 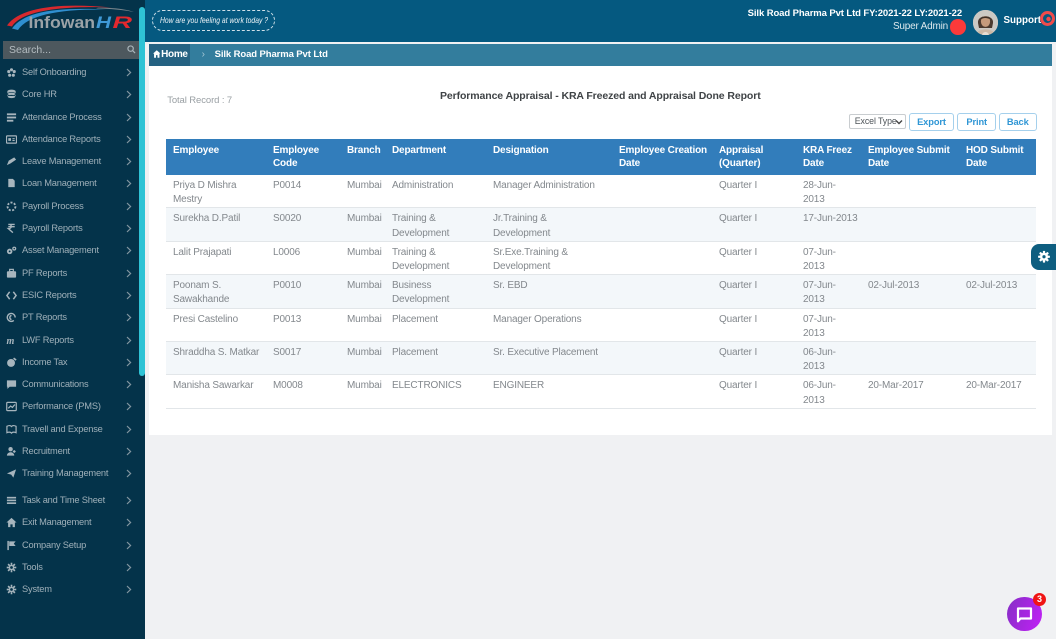 What do you see at coordinates (62, 23) in the screenshot?
I see `svg-text: Infowan` at bounding box center [62, 23].